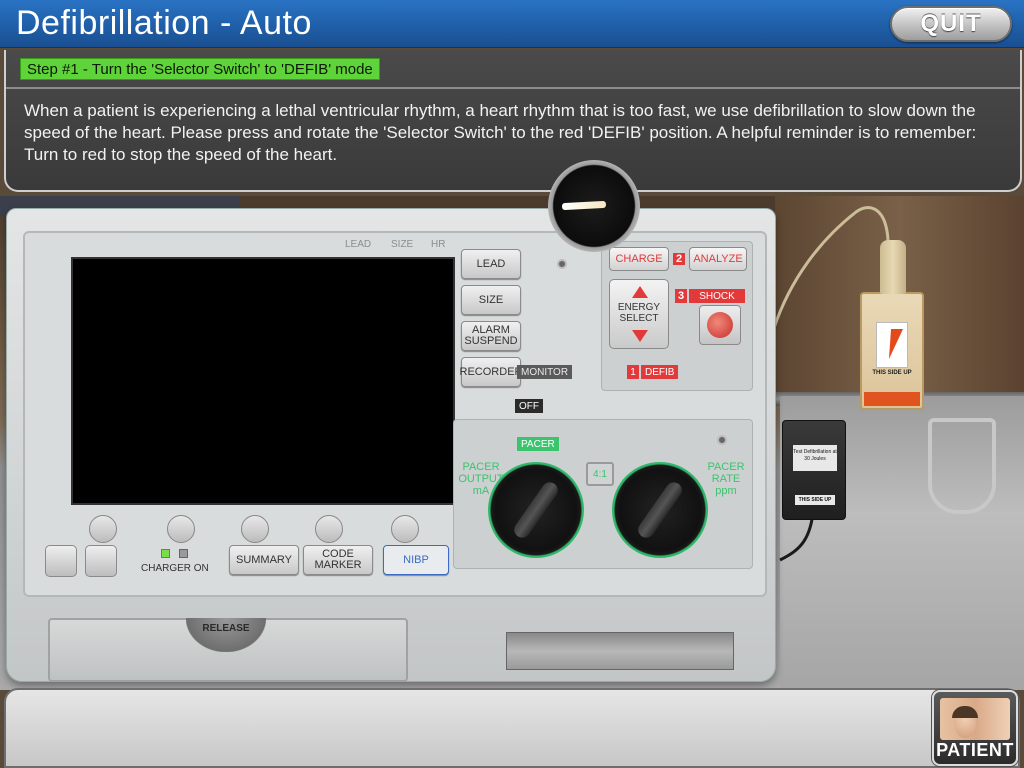 This screenshot has width=1024, height=768. Describe the element at coordinates (164, 23) in the screenshot. I see `page-title: Defibrillation - Auto` at that location.